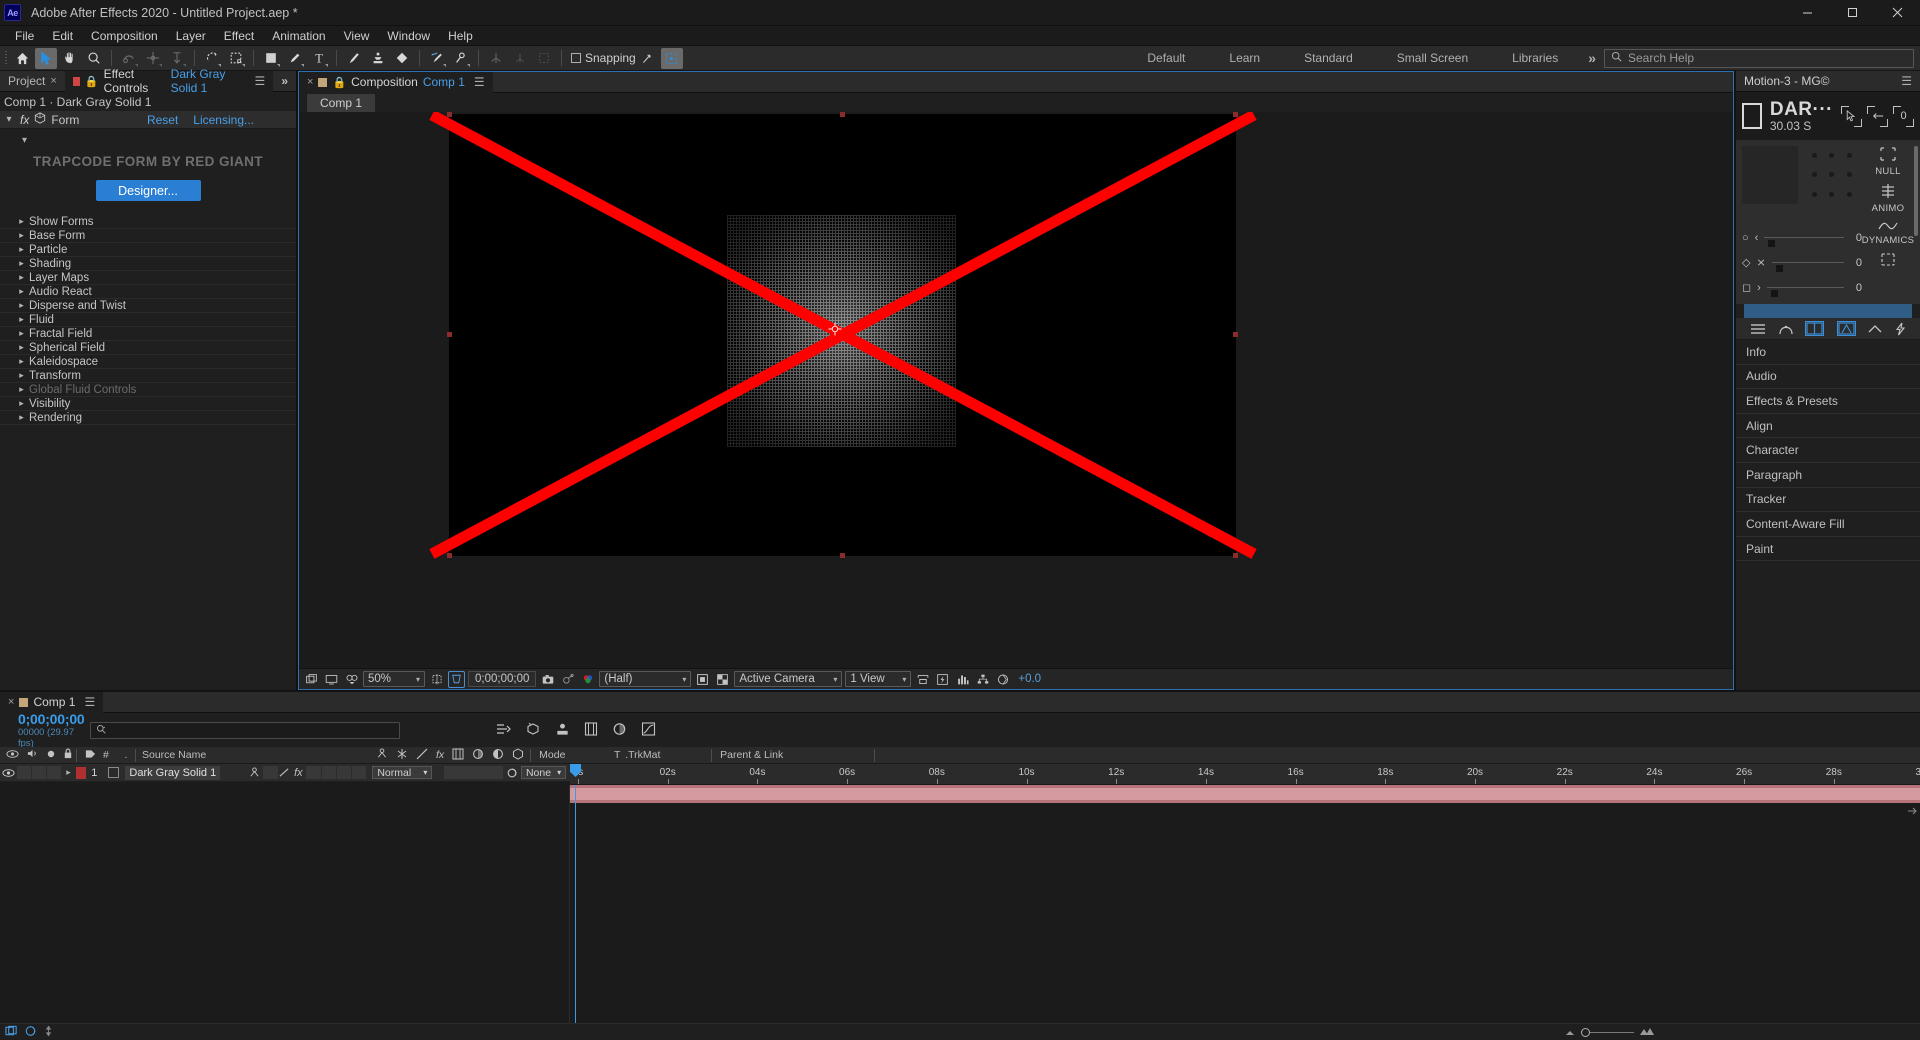 The width and height of the screenshot is (1920, 1040). I want to click on playhead, so click(575, 893).